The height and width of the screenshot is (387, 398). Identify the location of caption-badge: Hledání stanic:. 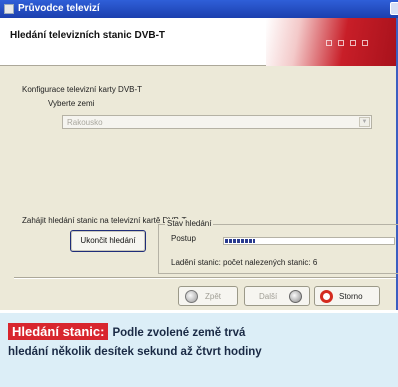
(58, 331).